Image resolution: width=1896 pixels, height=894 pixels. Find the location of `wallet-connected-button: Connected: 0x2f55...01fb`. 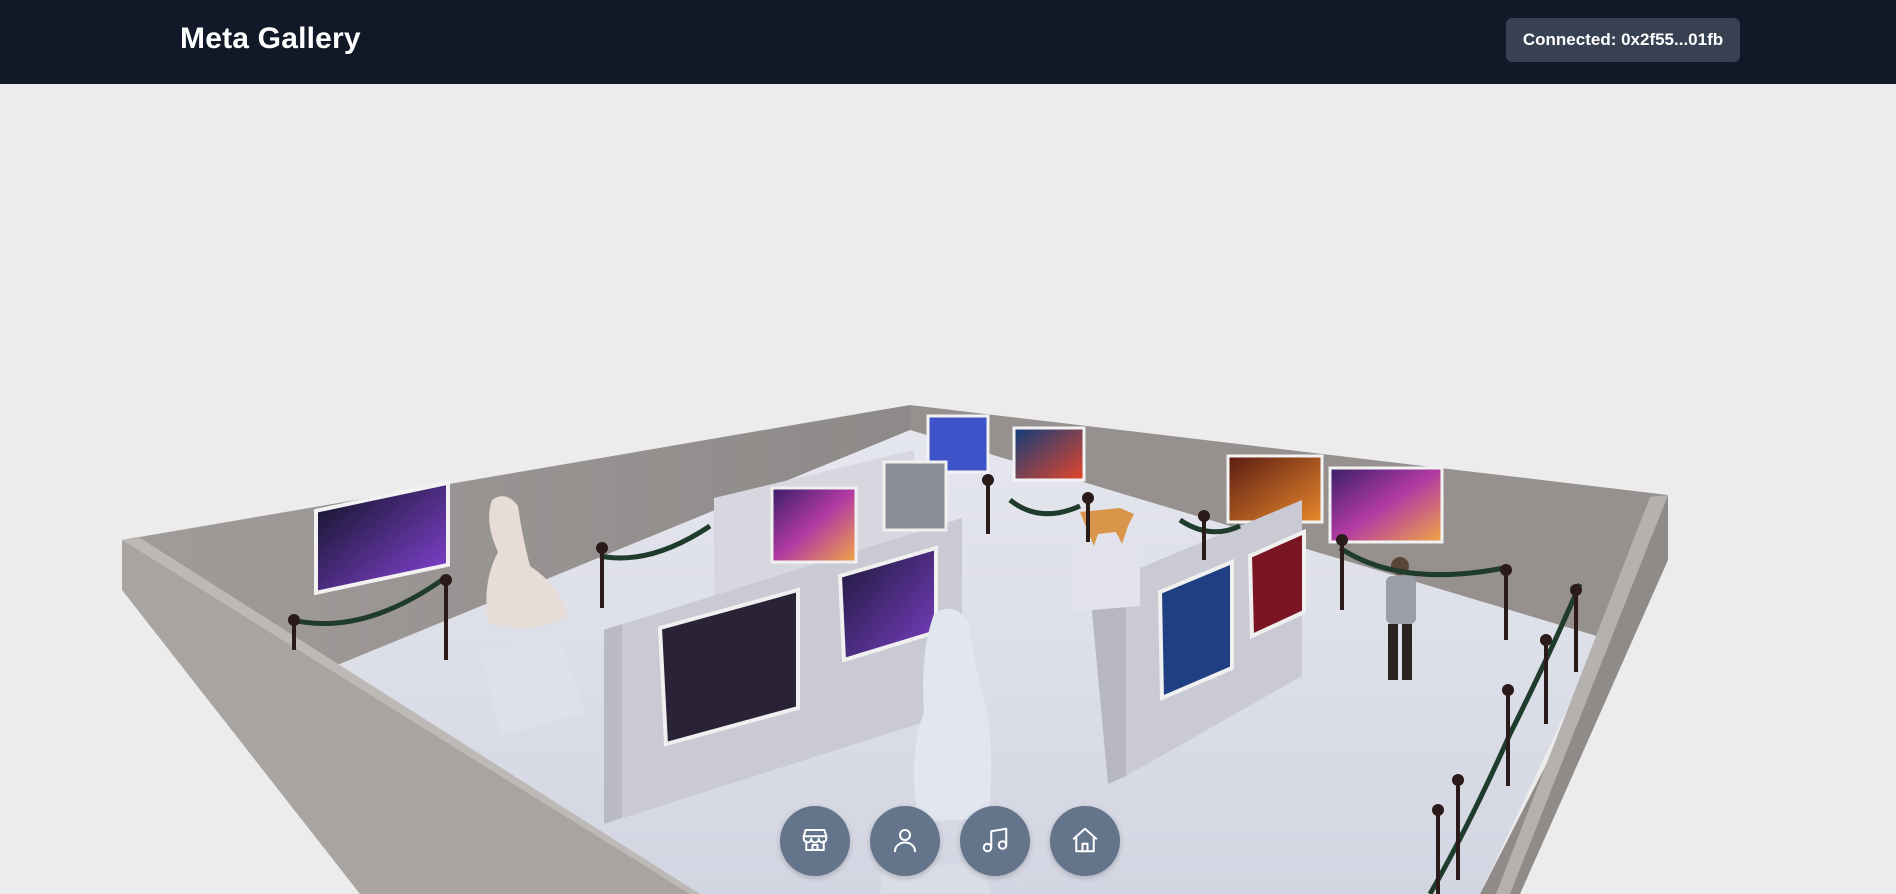

wallet-connected-button: Connected: 0x2f55...01fb is located at coordinates (1623, 40).